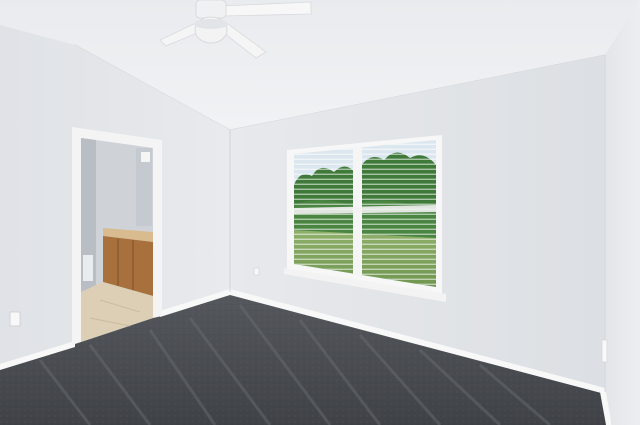 The width and height of the screenshot is (640, 425). I want to click on wall-outlet-right, so click(604, 351).